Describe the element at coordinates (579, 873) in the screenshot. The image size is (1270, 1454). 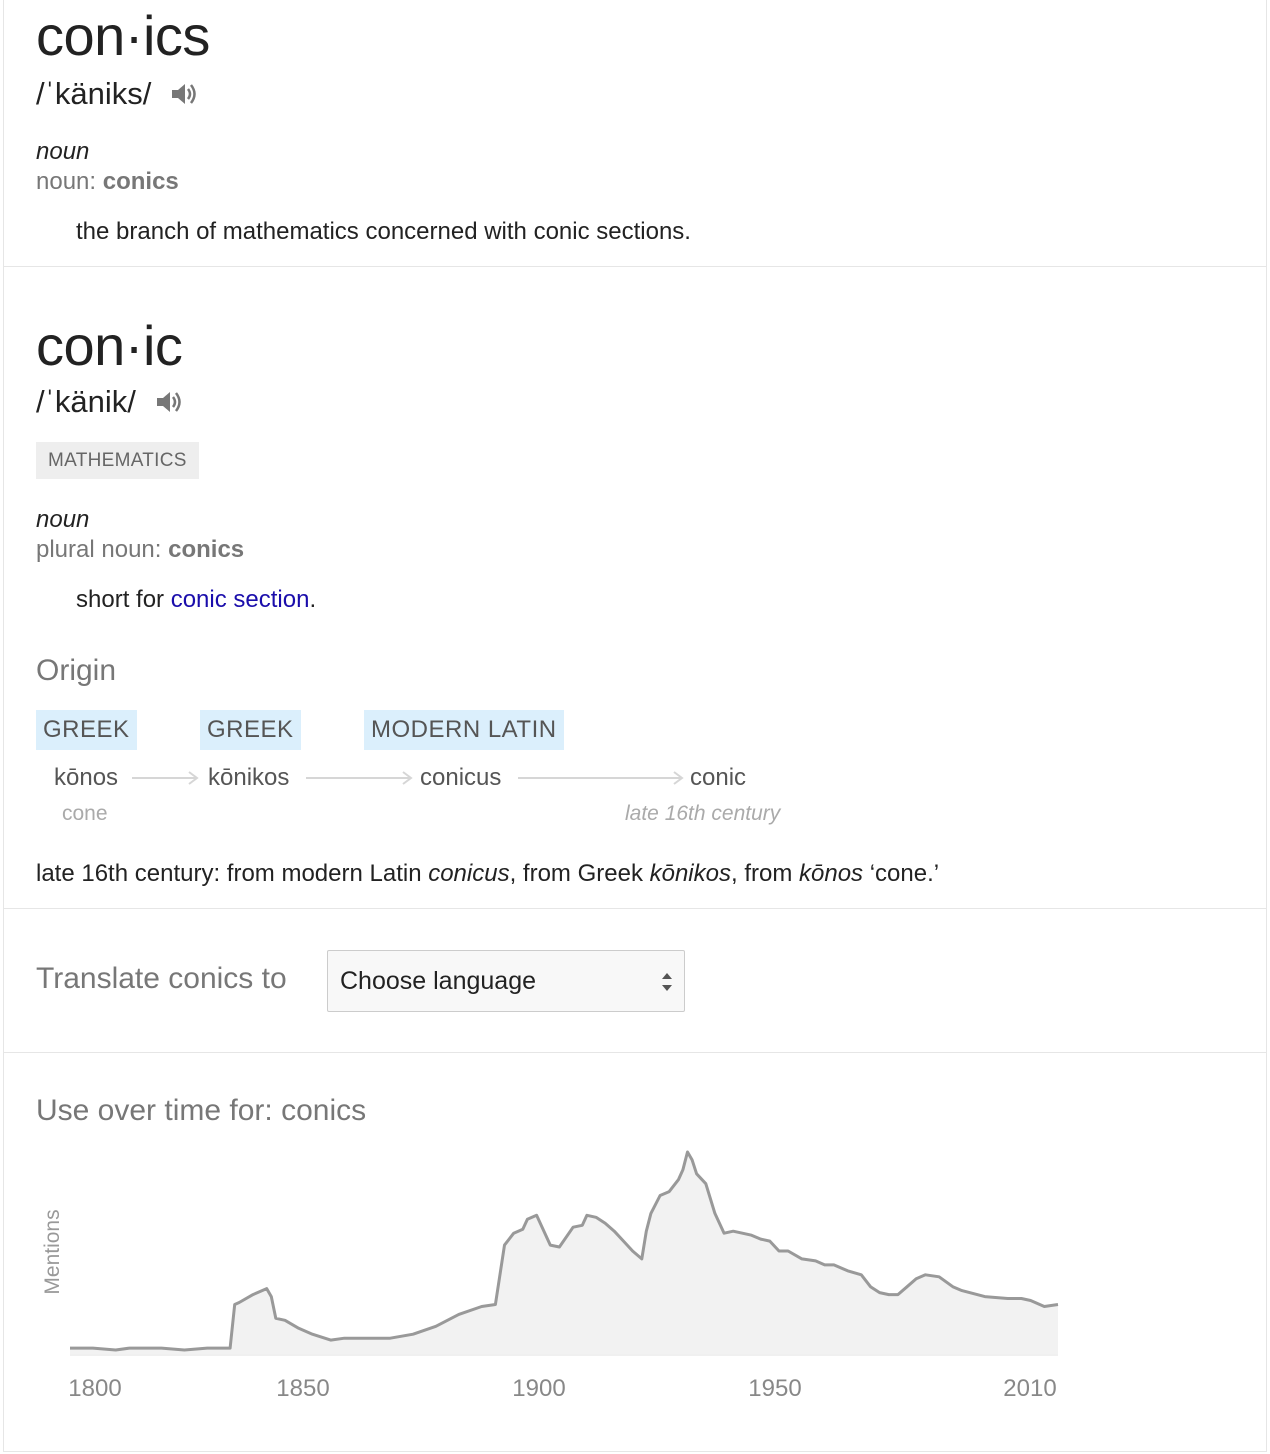
I see `origin-note-text: , from Greek` at that location.